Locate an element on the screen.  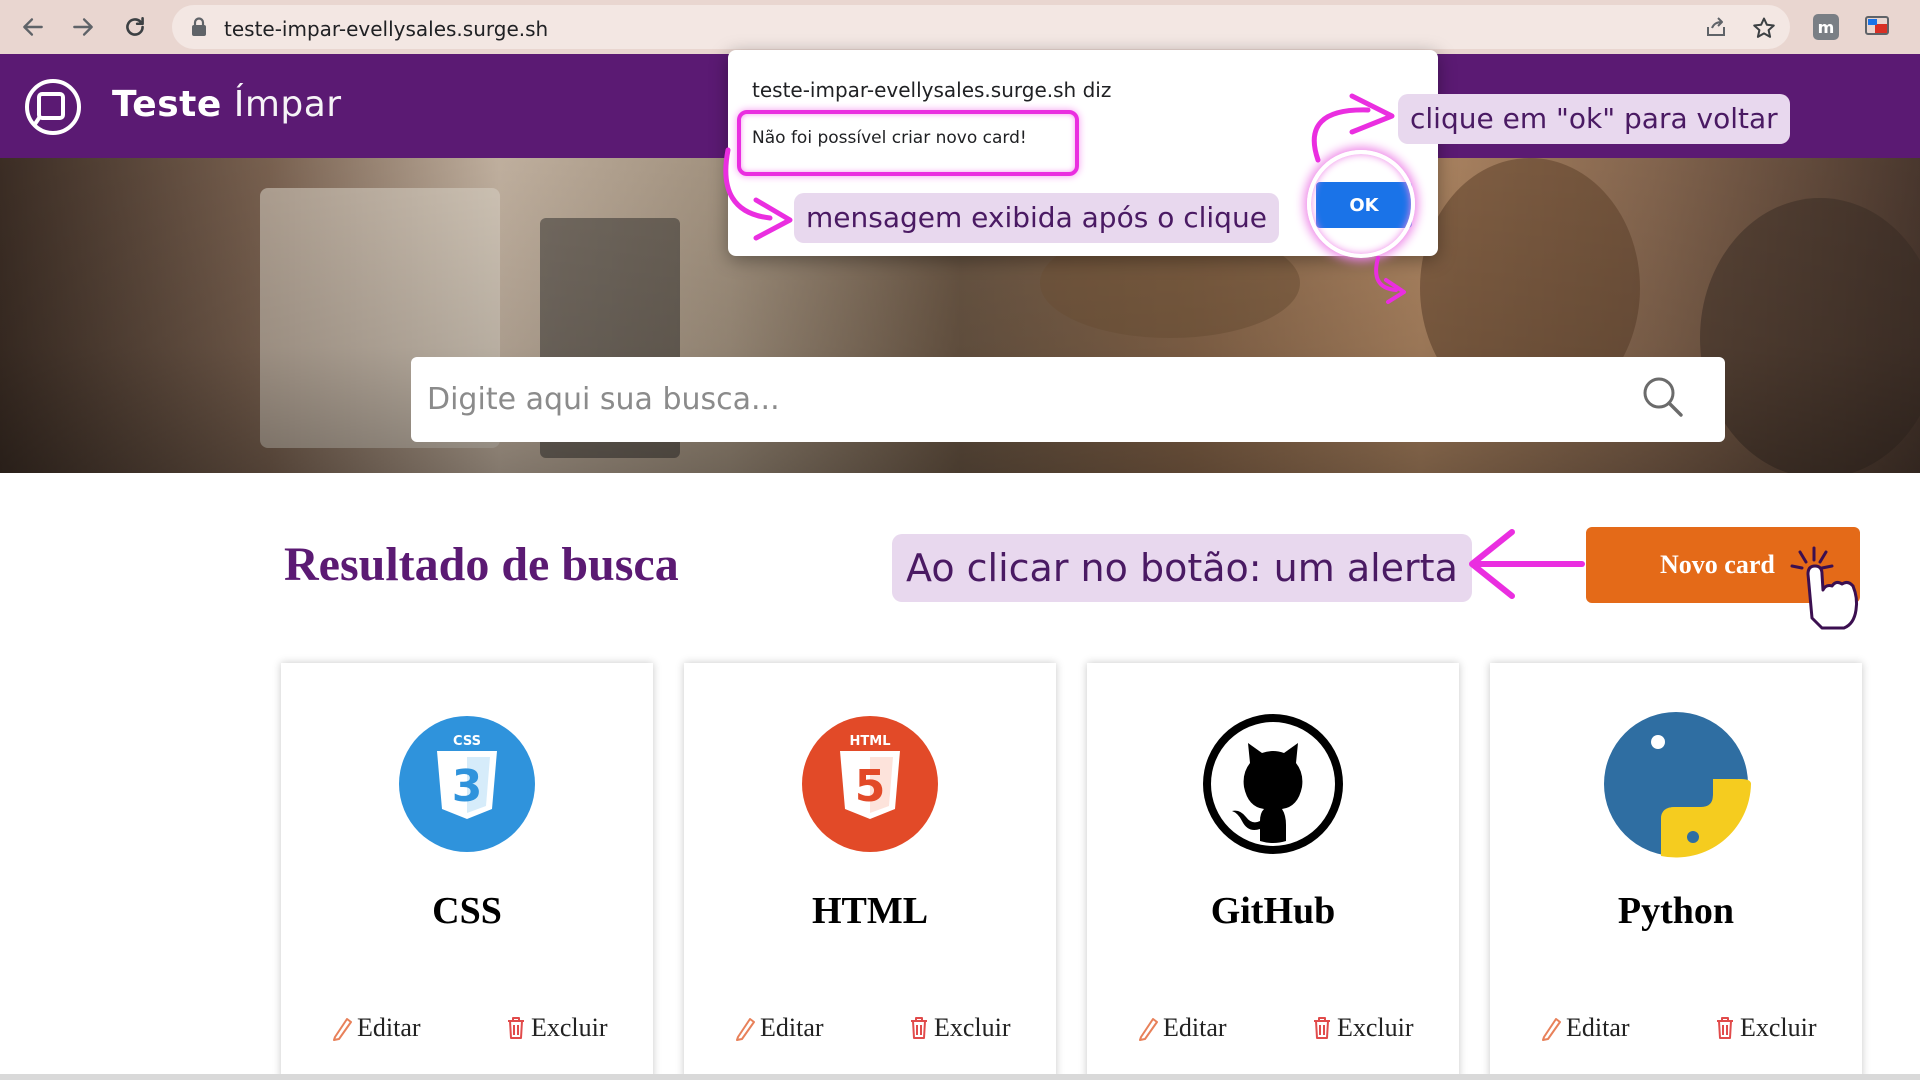
forward-arrow-icon is located at coordinates (83, 27).